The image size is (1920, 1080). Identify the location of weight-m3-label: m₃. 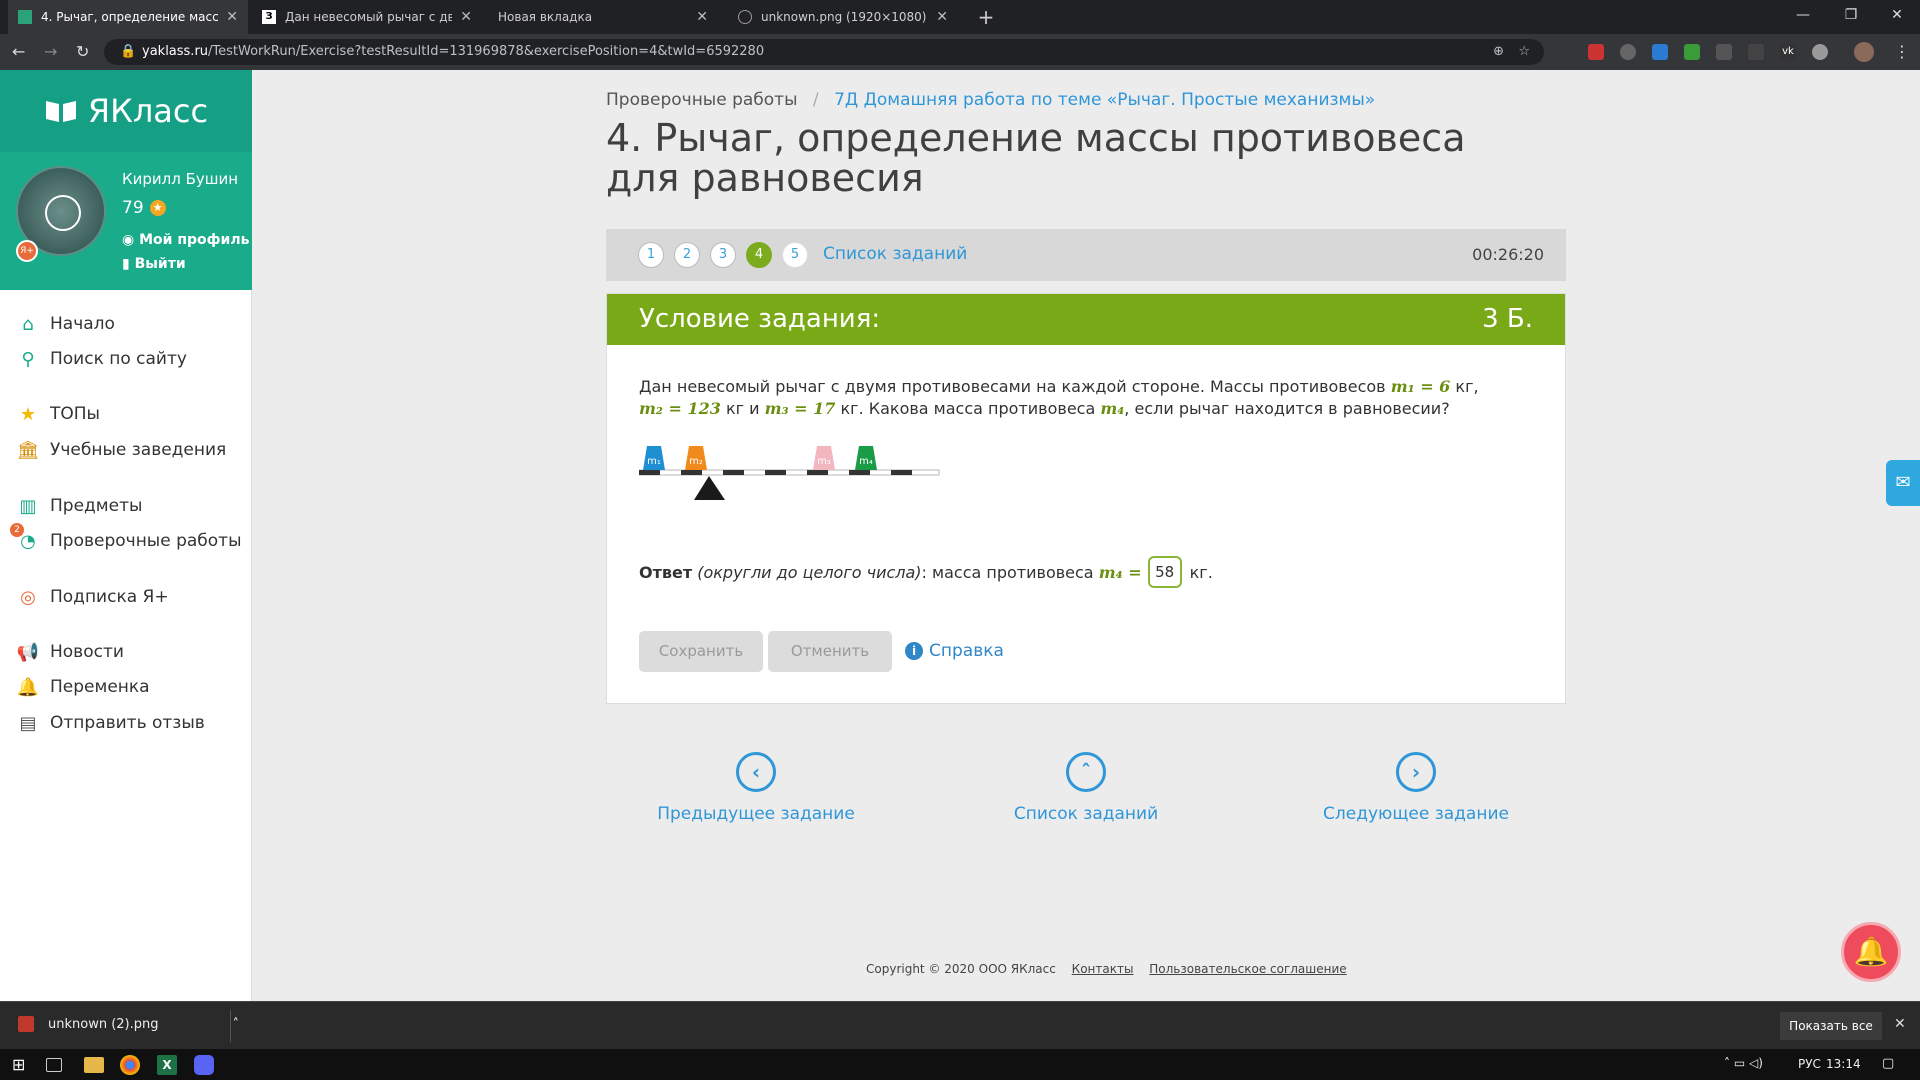
(824, 461).